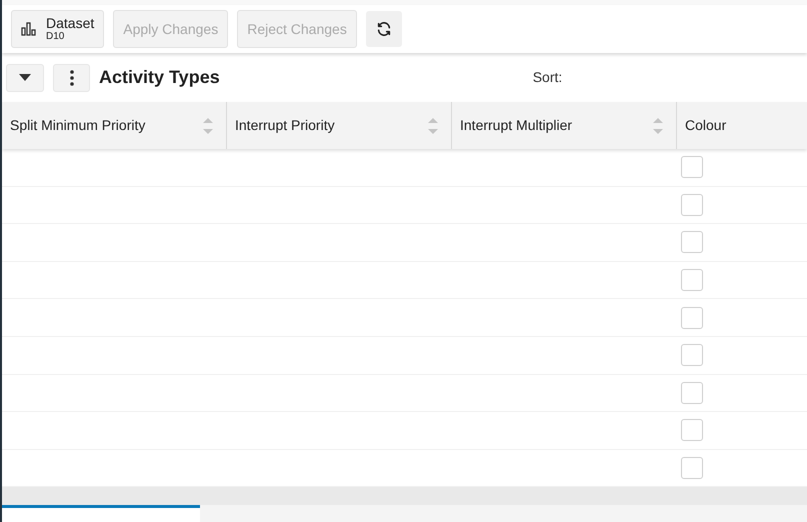 The width and height of the screenshot is (807, 522). I want to click on caret-down-icon, so click(25, 77).